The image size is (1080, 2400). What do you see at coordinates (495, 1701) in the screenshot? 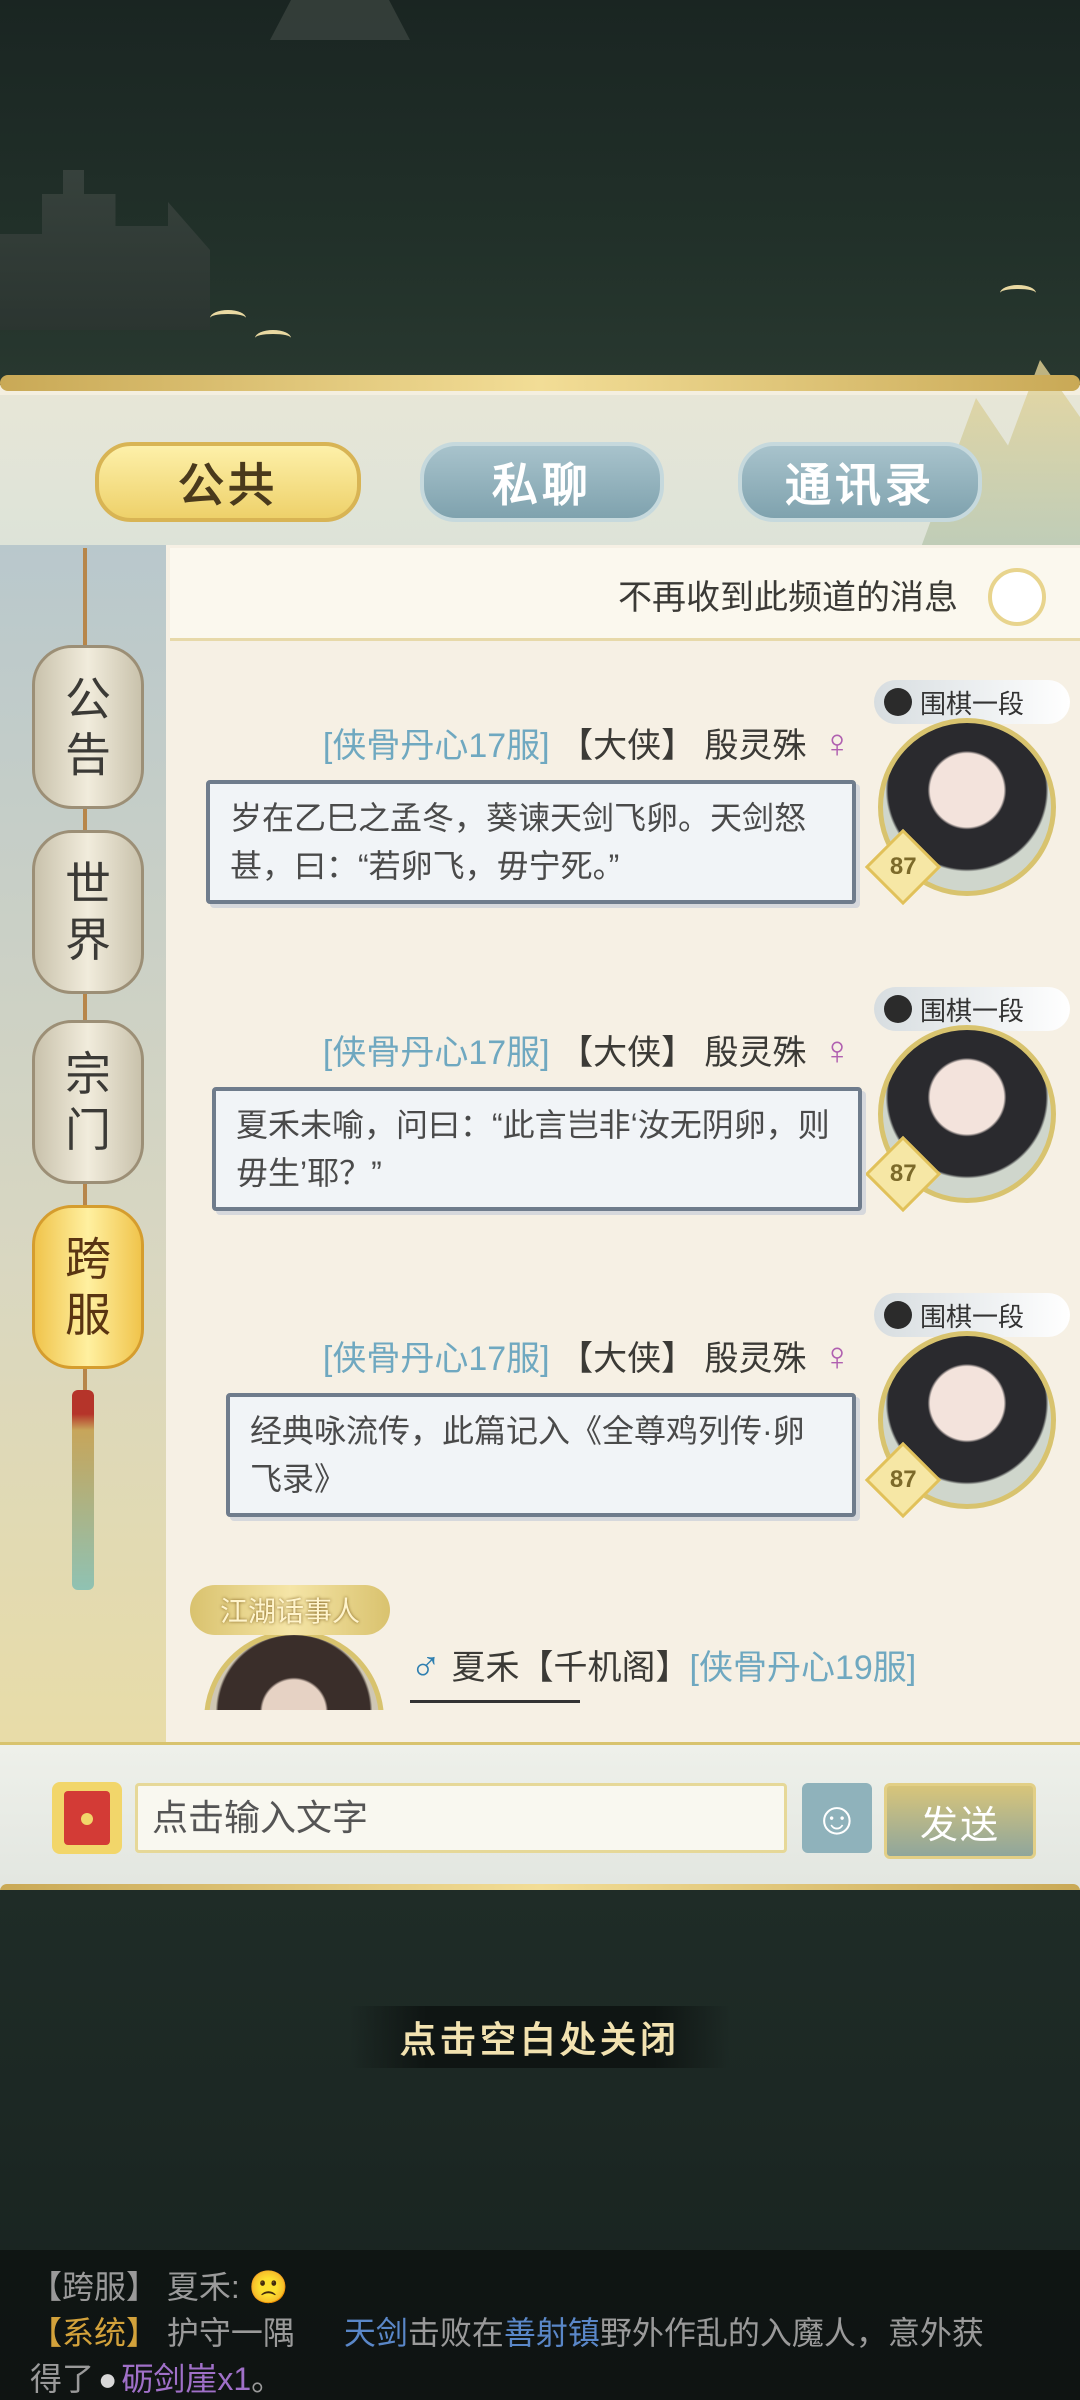
I see `divider` at bounding box center [495, 1701].